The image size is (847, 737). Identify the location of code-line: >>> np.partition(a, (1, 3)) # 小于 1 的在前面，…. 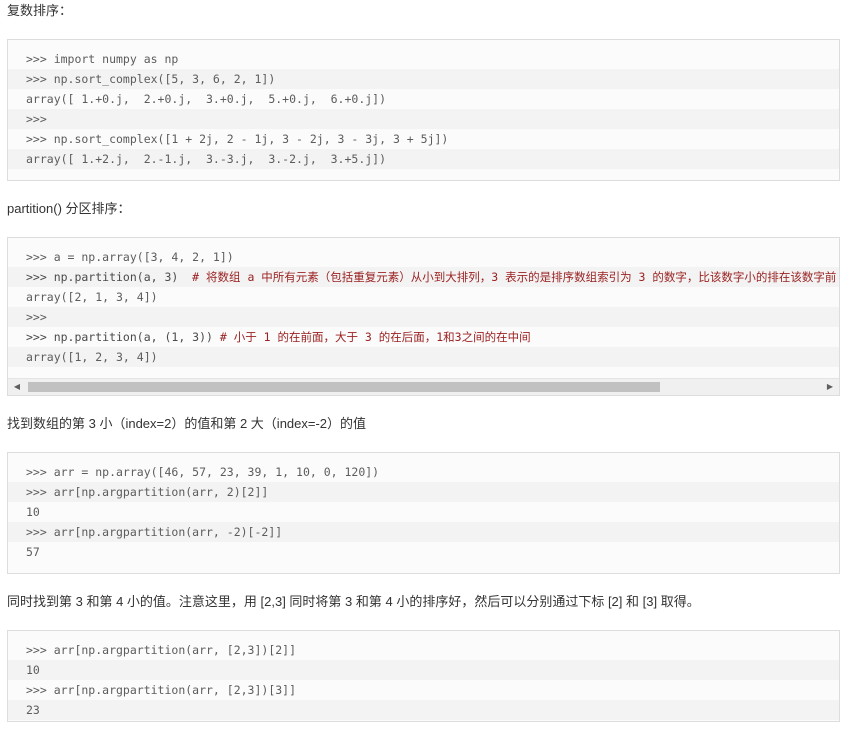
(423, 337).